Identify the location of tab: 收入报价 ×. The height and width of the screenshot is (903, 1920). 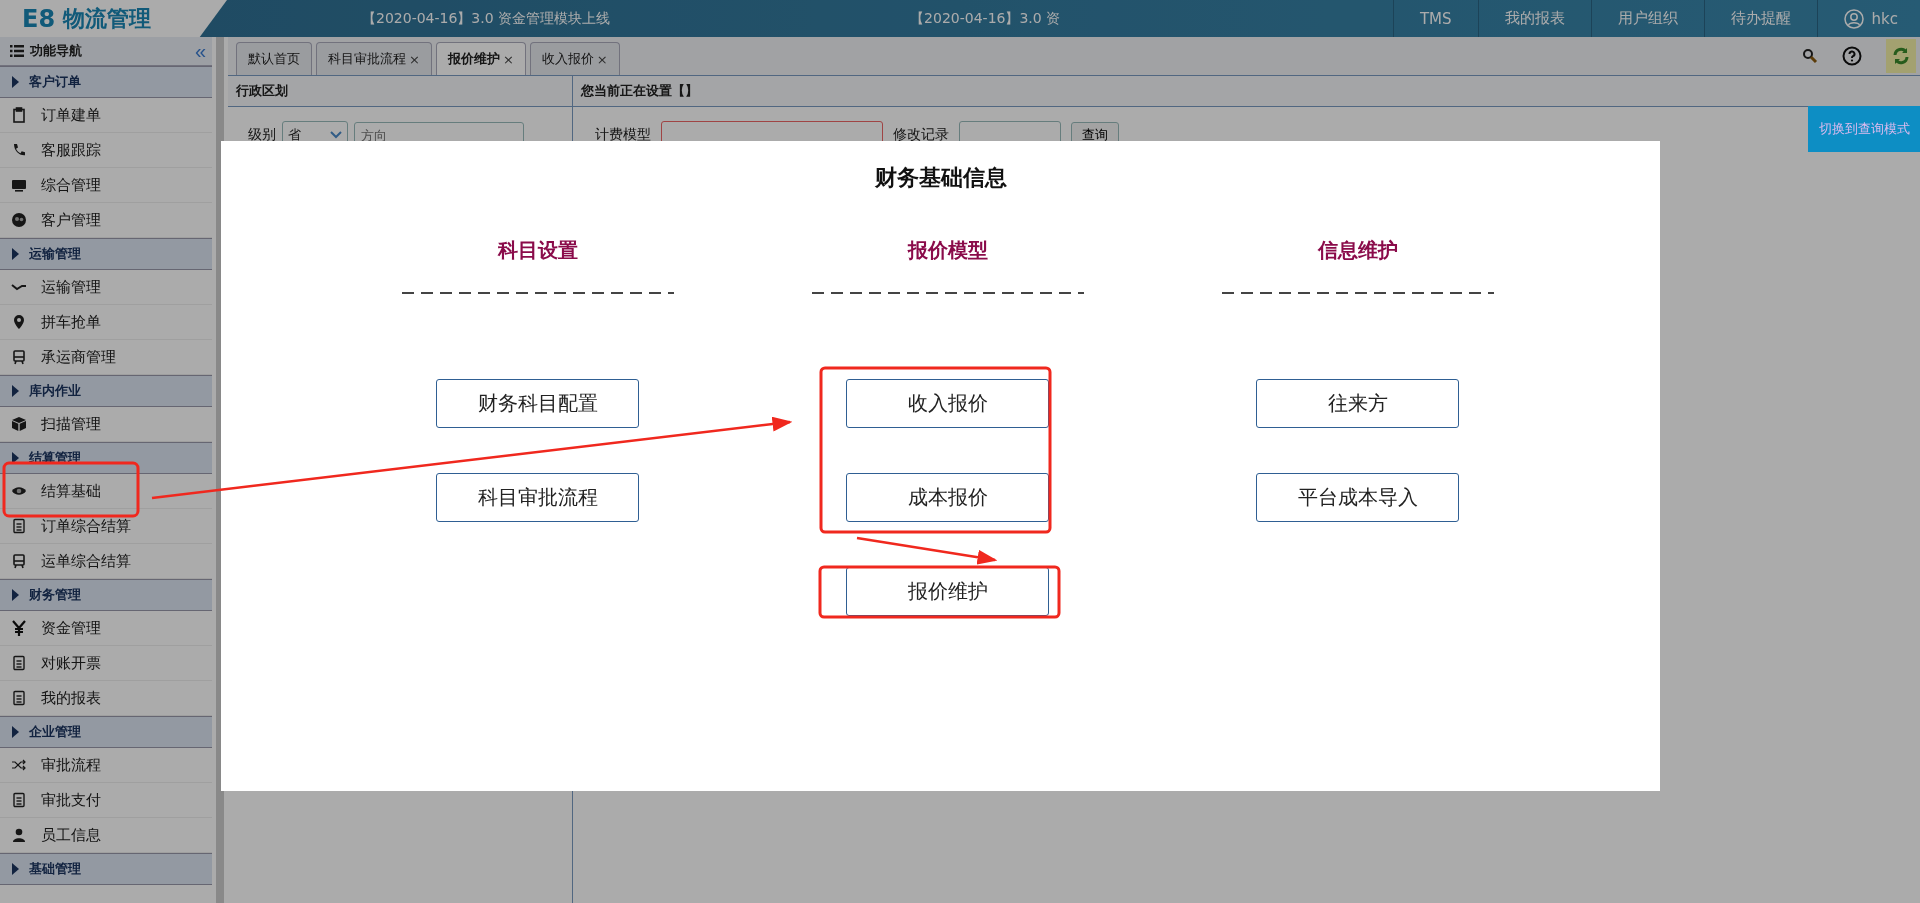
(574, 58).